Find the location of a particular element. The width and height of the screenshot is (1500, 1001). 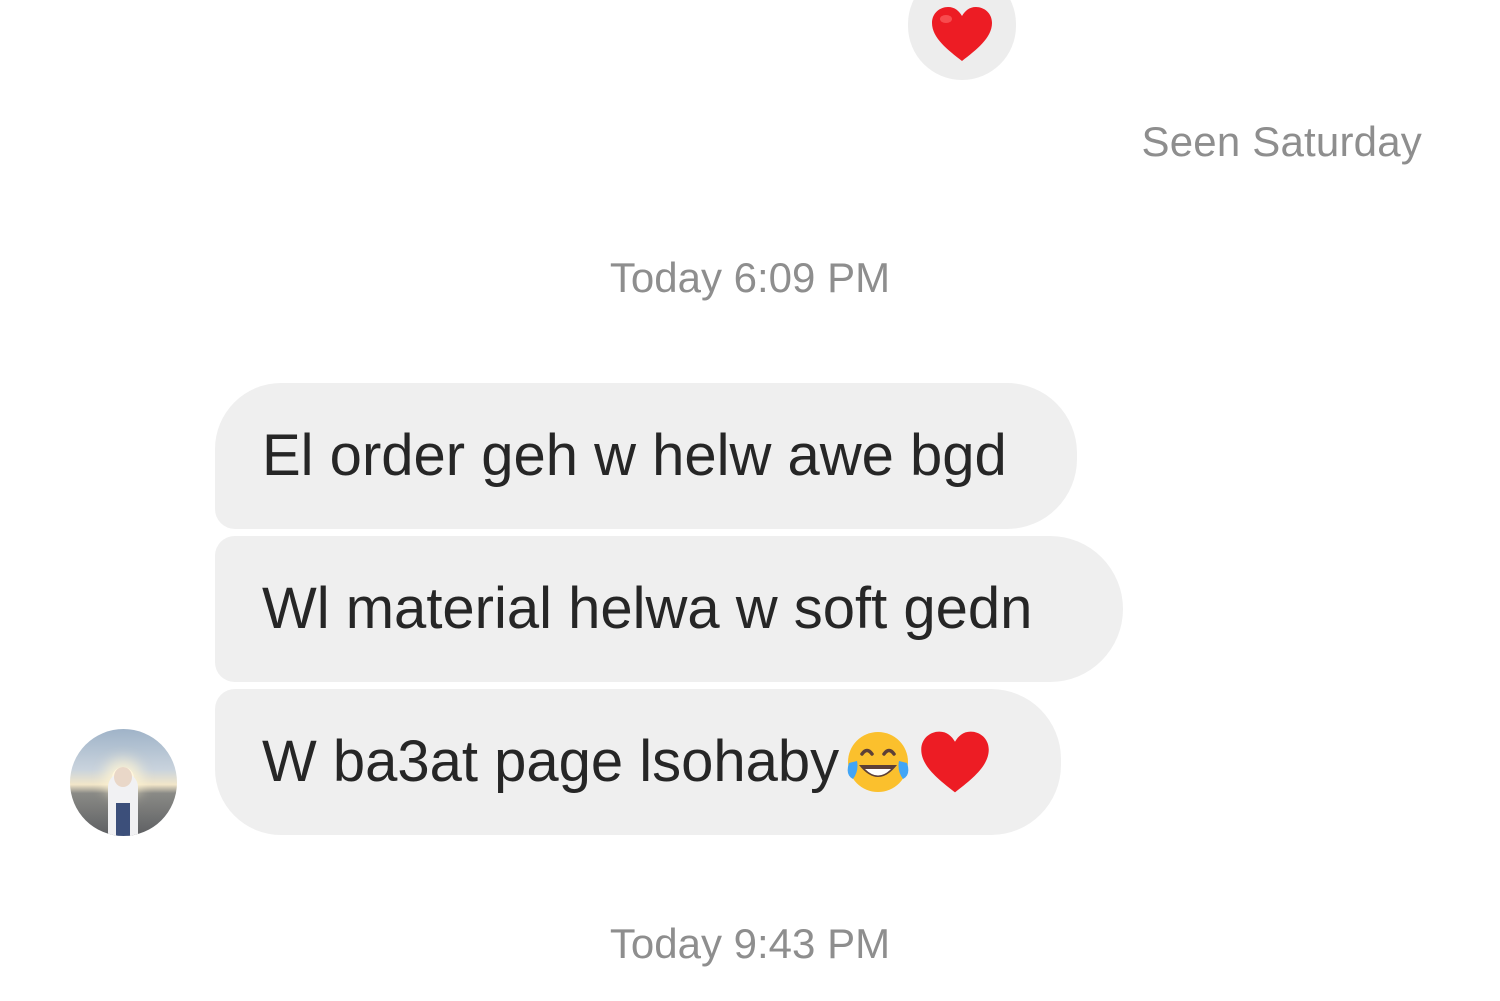

face-with-tears-of-joy-icon is located at coordinates (878, 762).